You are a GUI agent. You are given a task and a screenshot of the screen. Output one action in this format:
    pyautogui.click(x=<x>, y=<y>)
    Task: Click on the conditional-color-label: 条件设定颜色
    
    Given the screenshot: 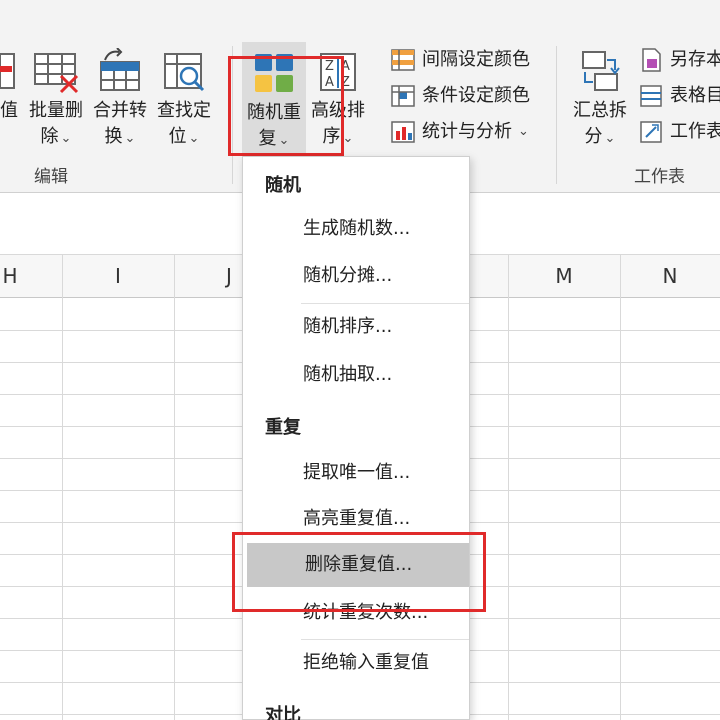 What is the action you would take?
    pyautogui.click(x=476, y=95)
    